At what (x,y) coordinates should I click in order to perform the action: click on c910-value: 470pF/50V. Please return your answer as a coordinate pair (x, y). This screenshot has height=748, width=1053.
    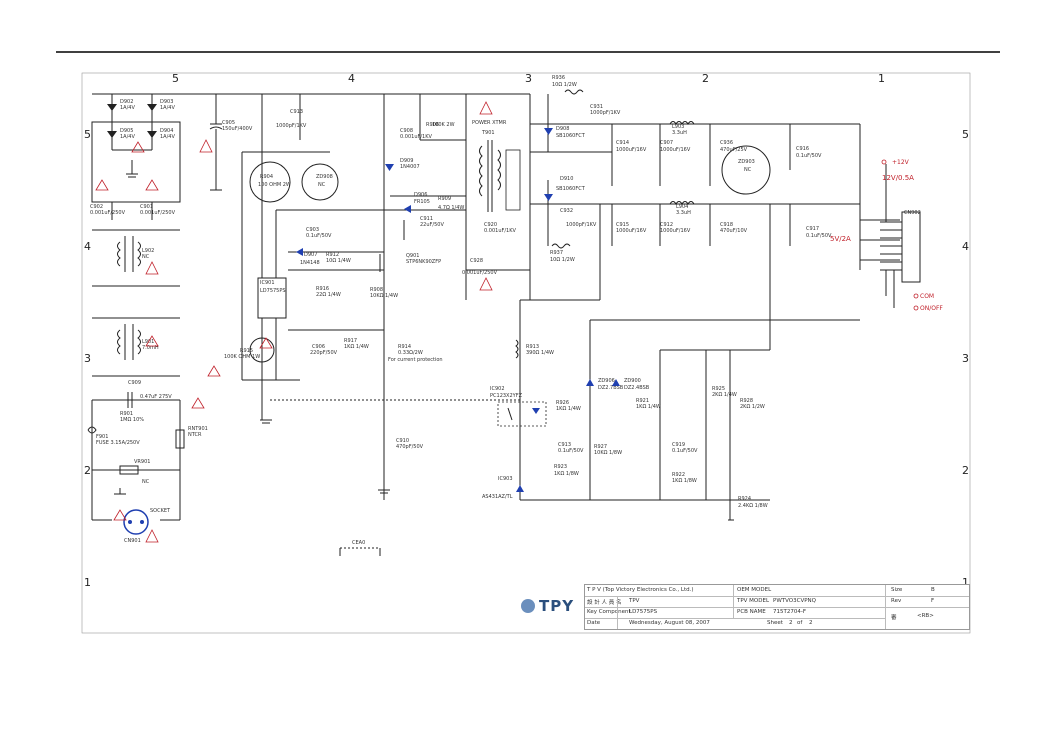
    Looking at the image, I should click on (410, 447).